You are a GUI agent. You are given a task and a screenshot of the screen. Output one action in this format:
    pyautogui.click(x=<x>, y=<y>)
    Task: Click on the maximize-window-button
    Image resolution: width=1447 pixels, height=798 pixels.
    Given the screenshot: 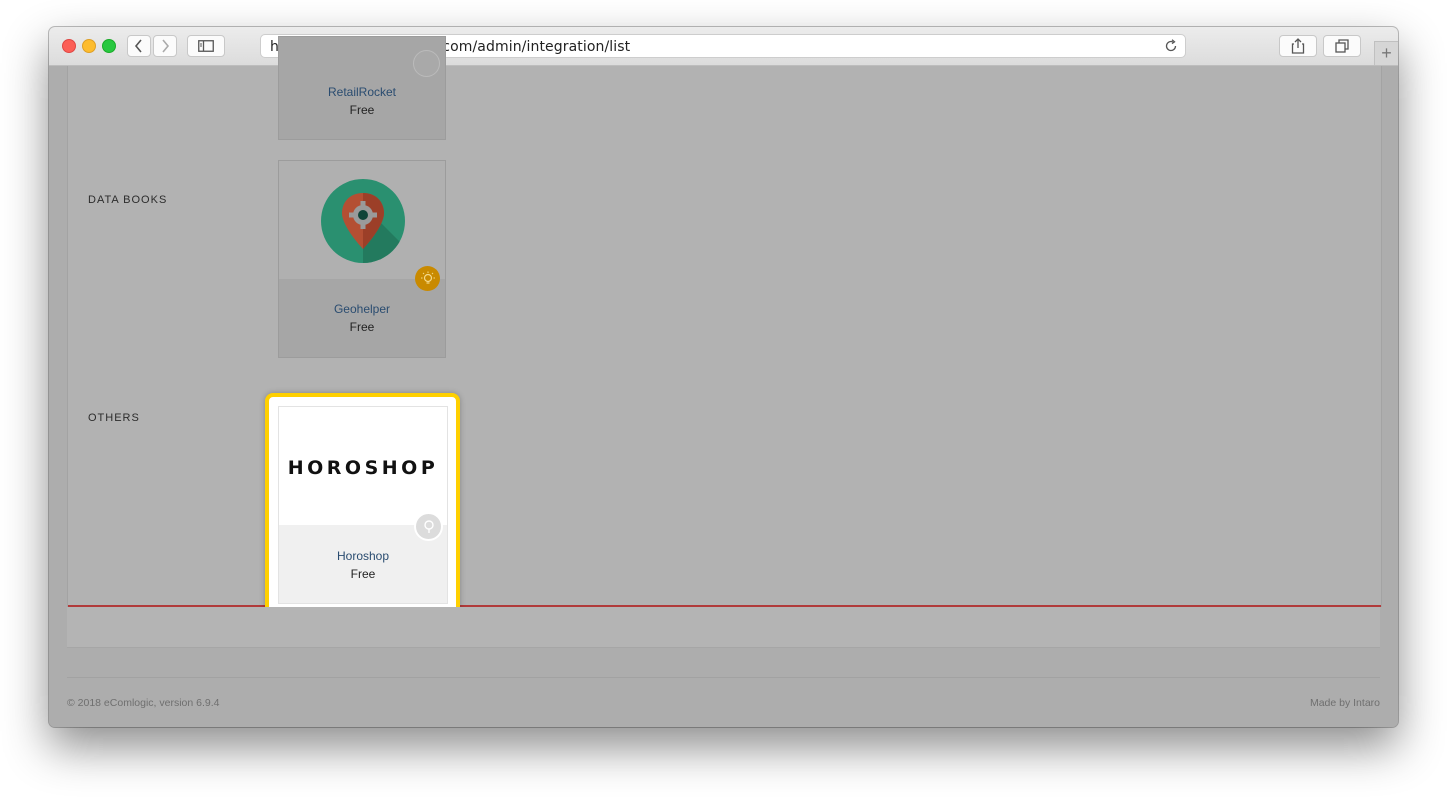 What is the action you would take?
    pyautogui.click(x=109, y=46)
    